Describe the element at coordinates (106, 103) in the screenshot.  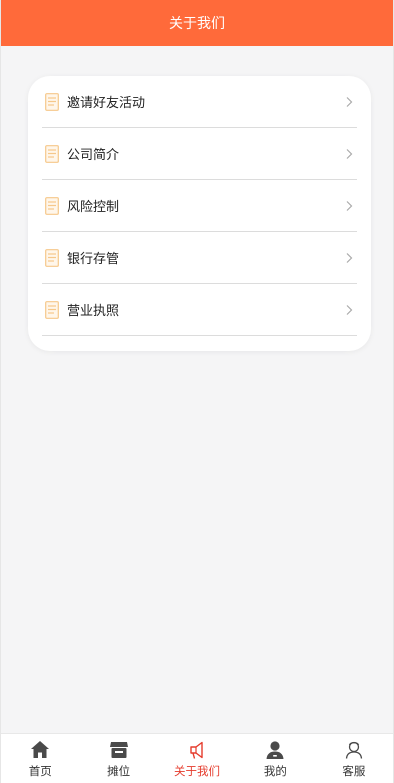
I see `menu-item-label: 邀请好友活动` at that location.